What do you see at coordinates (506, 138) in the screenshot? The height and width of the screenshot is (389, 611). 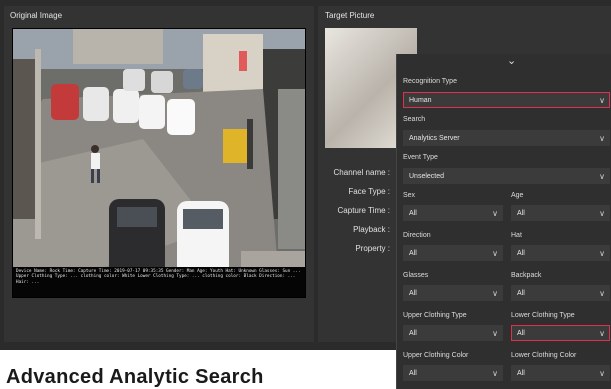 I see `search-select: Analytics Server ∨` at bounding box center [506, 138].